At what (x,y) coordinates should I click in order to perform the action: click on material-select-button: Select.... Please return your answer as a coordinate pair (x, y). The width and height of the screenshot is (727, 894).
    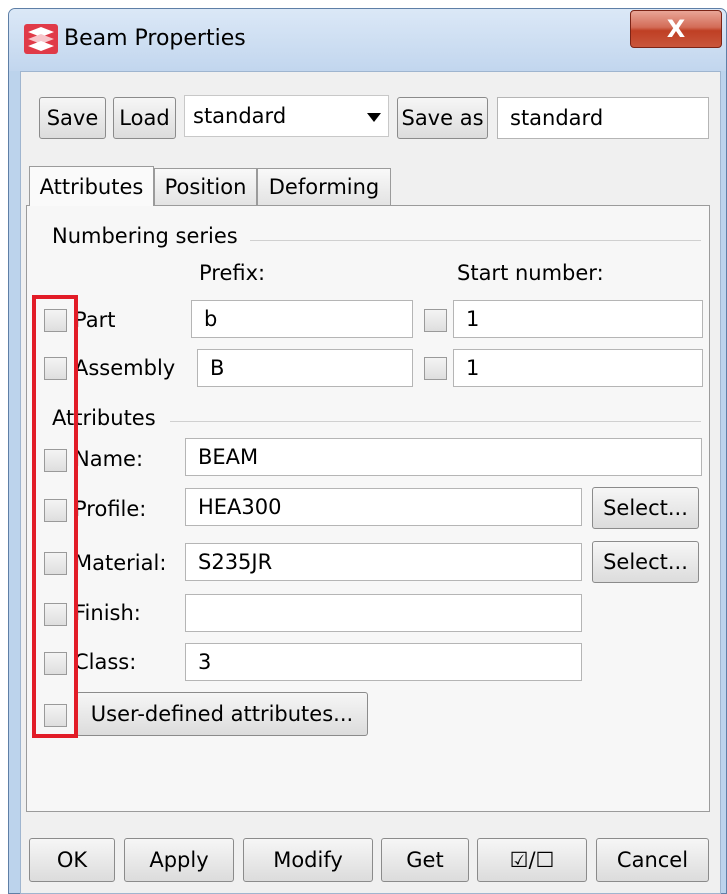
    Looking at the image, I should click on (645, 562).